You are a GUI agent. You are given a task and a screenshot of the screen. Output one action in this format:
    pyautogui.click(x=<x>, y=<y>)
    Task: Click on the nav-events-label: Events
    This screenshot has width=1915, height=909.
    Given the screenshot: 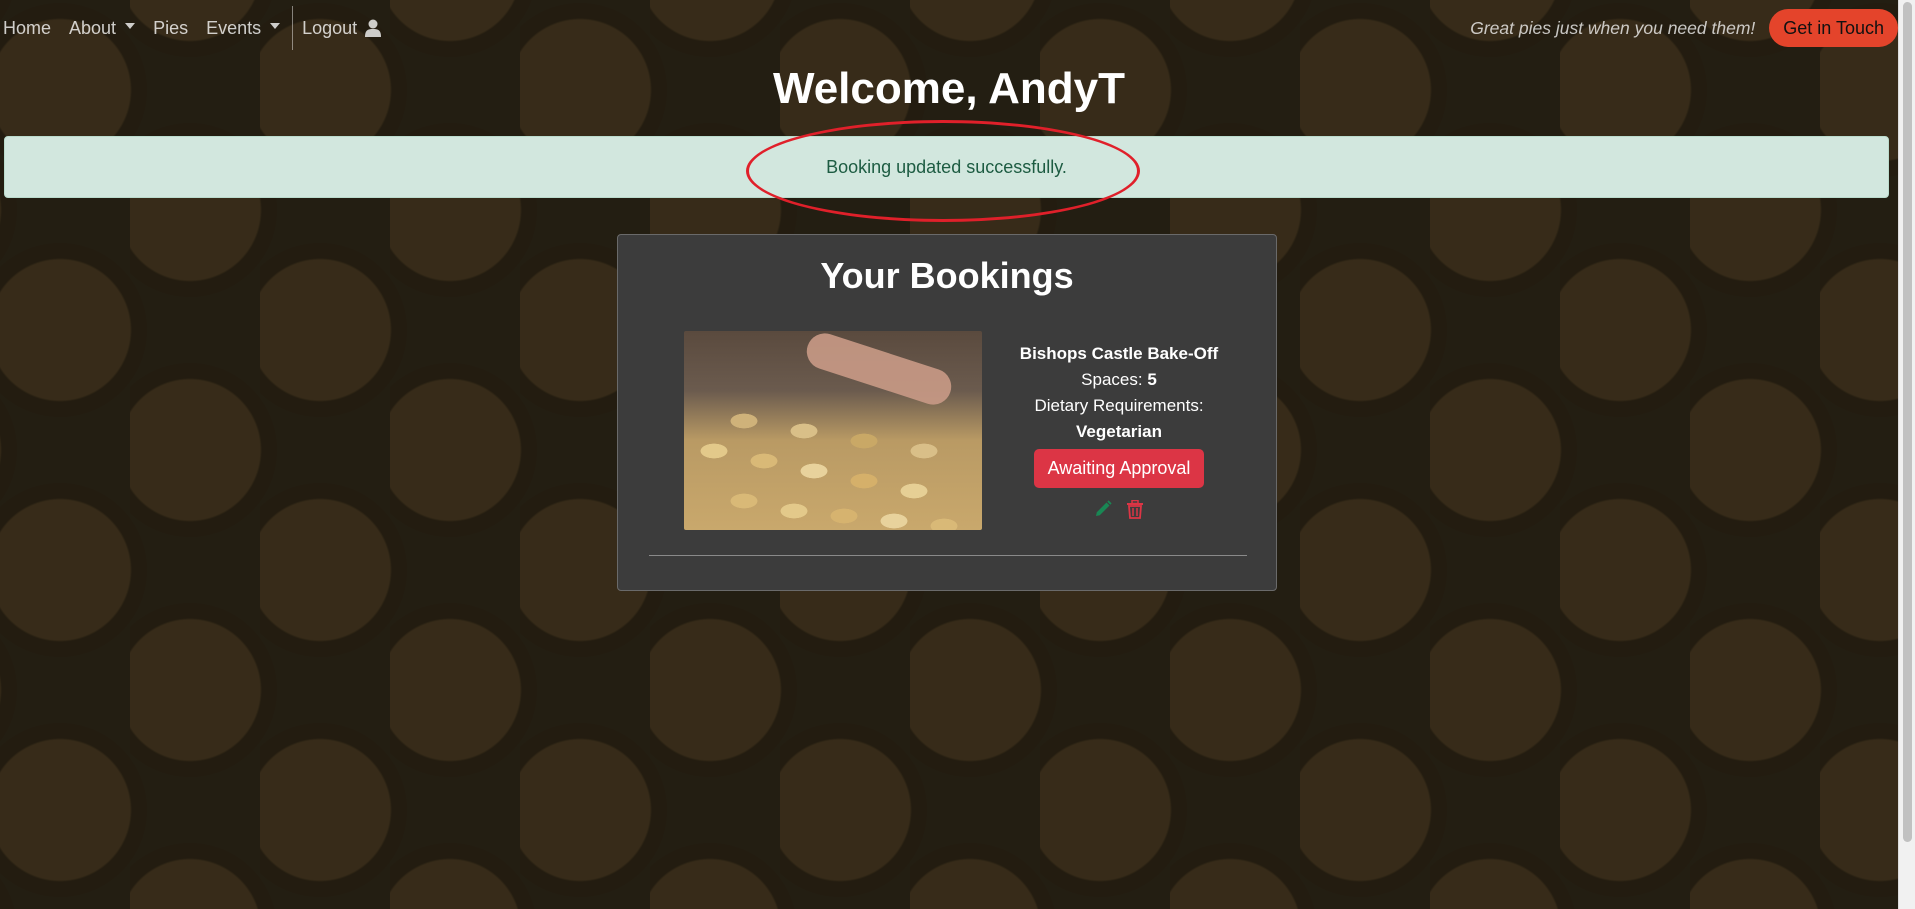 What is the action you would take?
    pyautogui.click(x=234, y=27)
    